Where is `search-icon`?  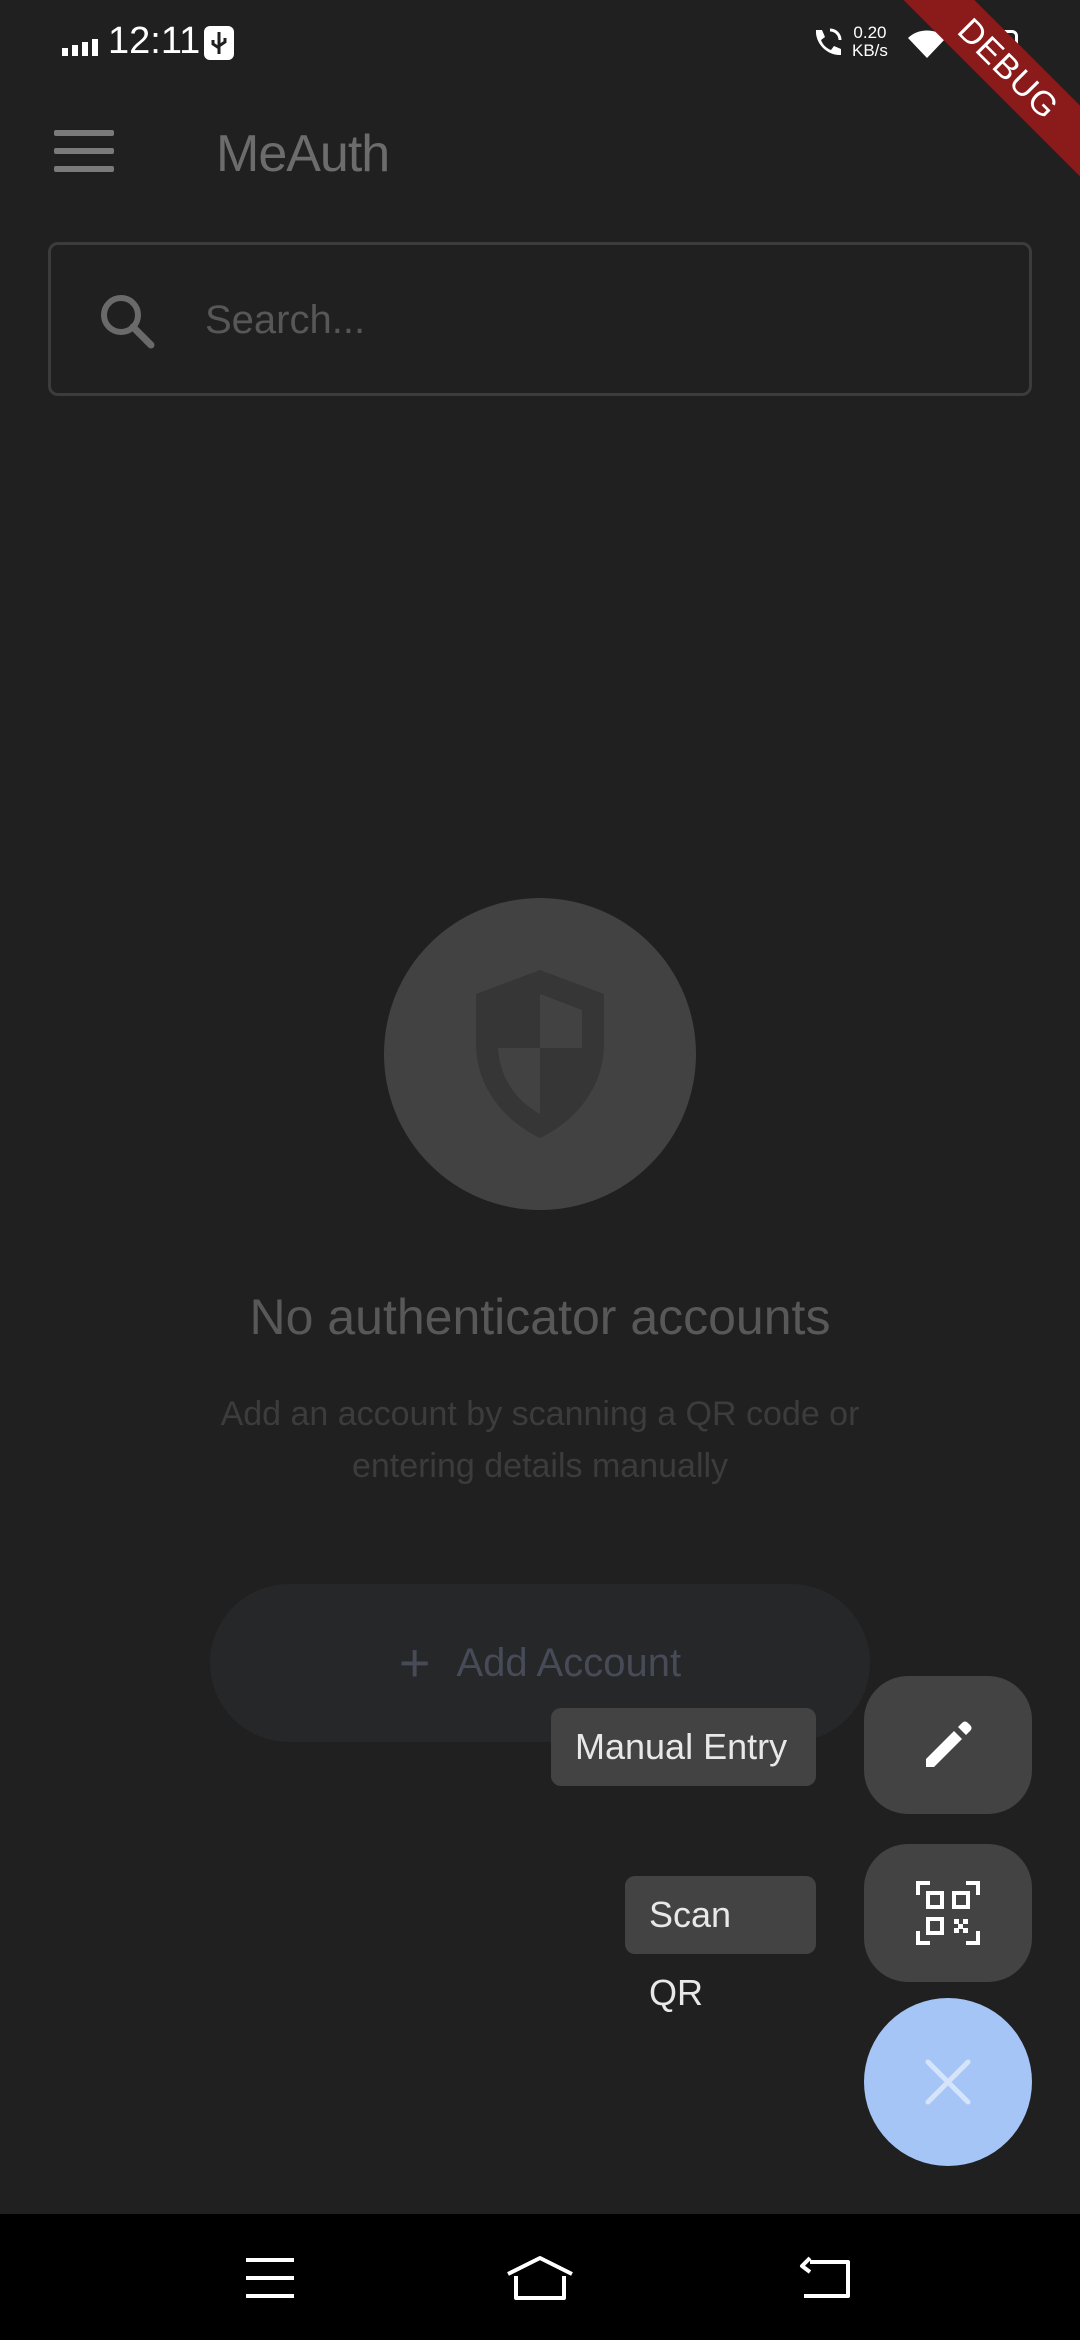 search-icon is located at coordinates (128, 322).